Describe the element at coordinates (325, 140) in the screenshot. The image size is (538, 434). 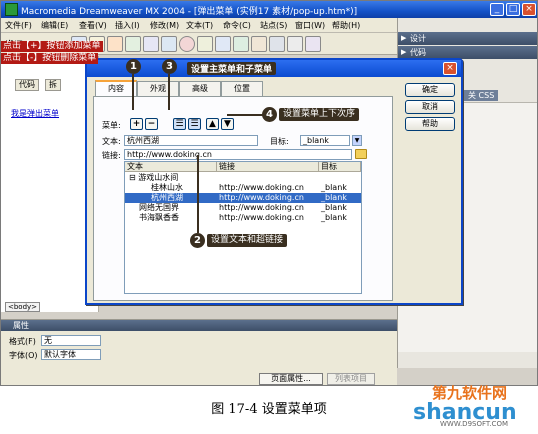
I see `target-select: _blank` at that location.